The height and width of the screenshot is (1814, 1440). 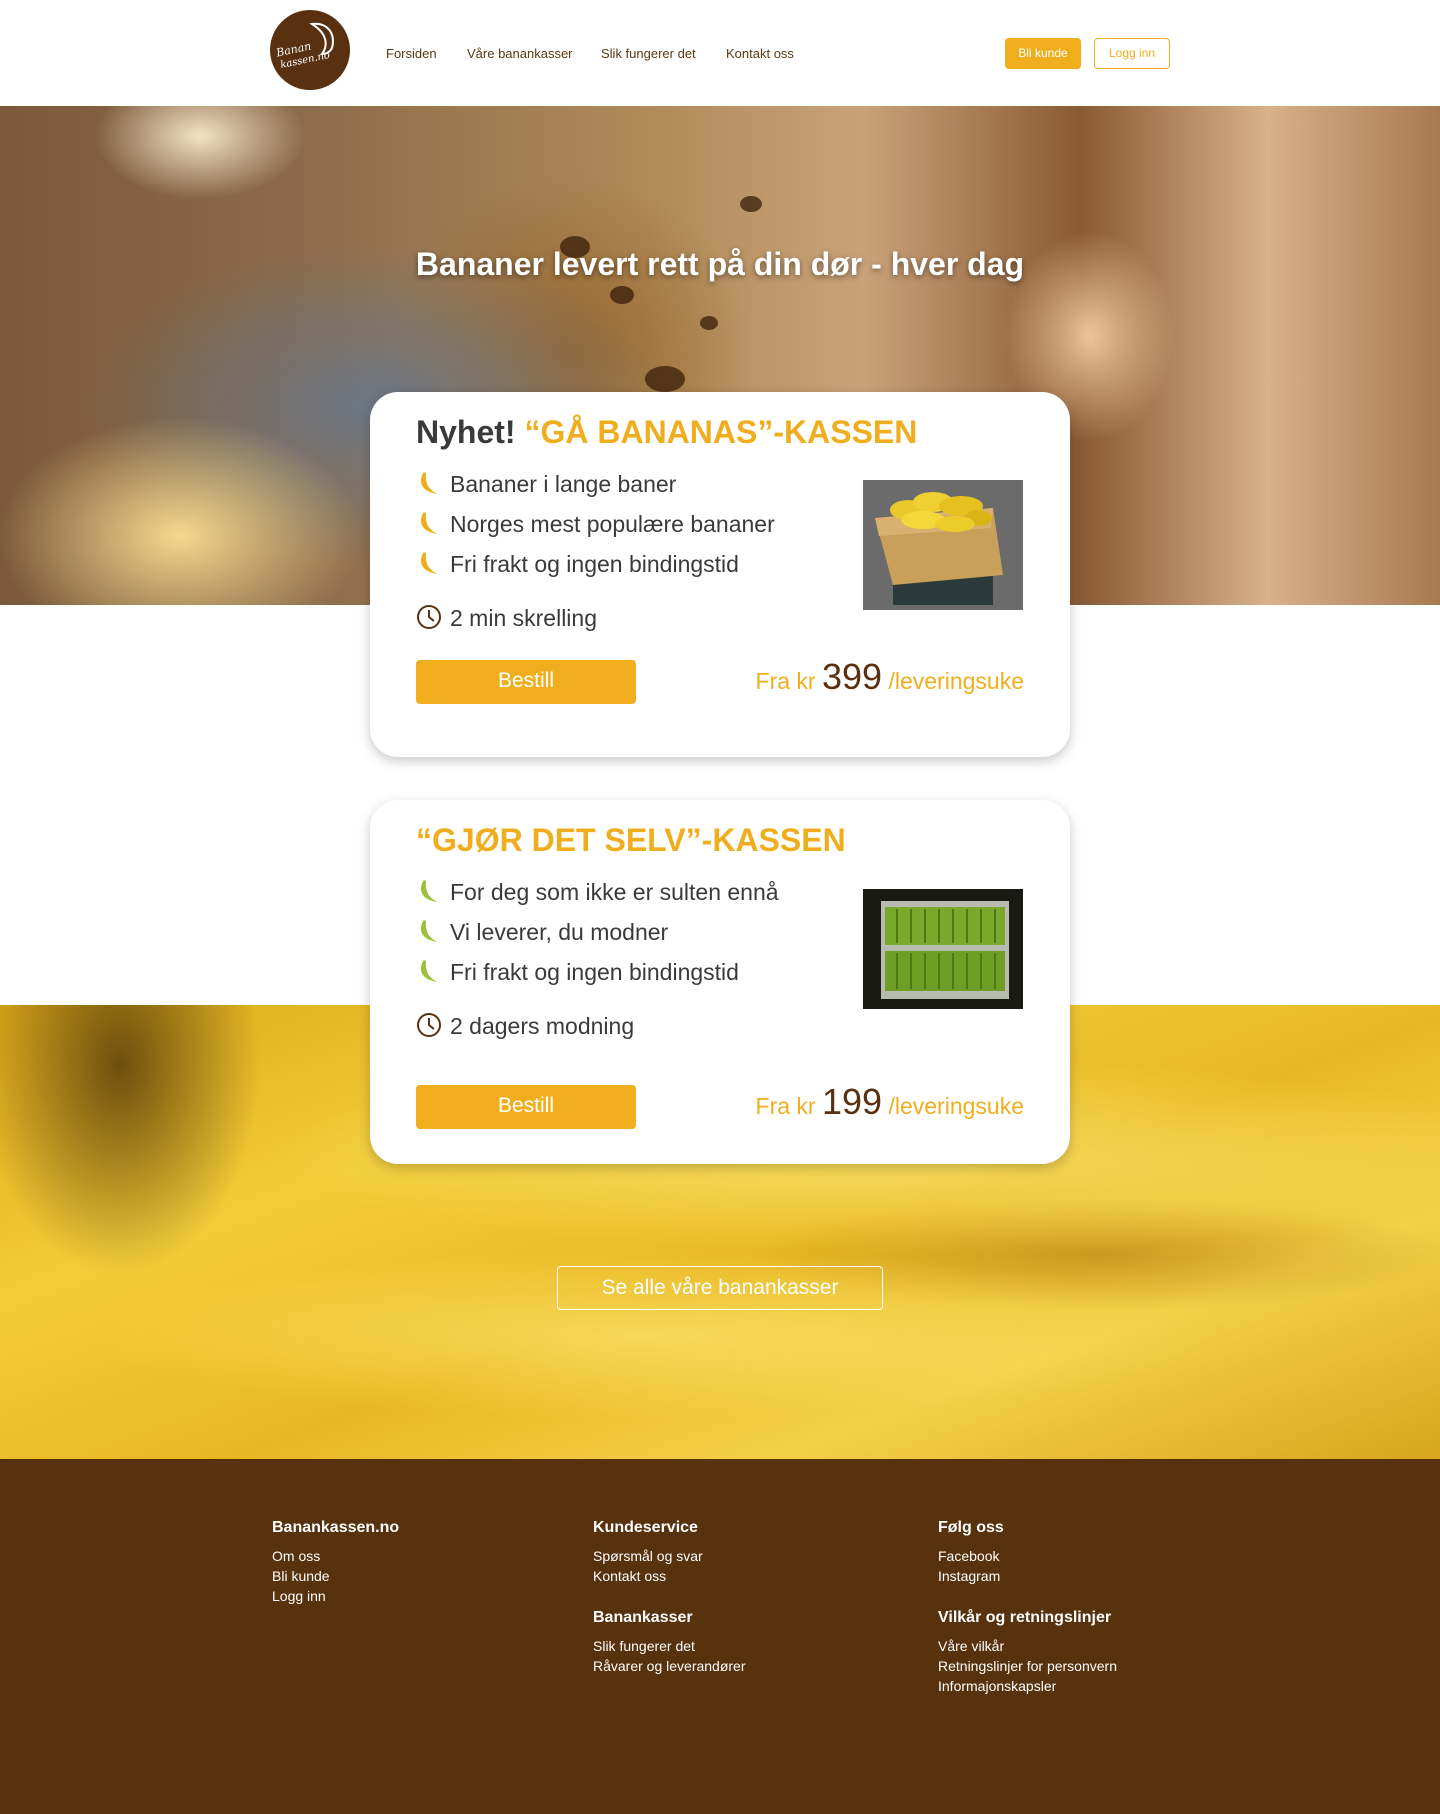 What do you see at coordinates (612, 524) in the screenshot?
I see `feature-text: Norges mest populære bananer` at bounding box center [612, 524].